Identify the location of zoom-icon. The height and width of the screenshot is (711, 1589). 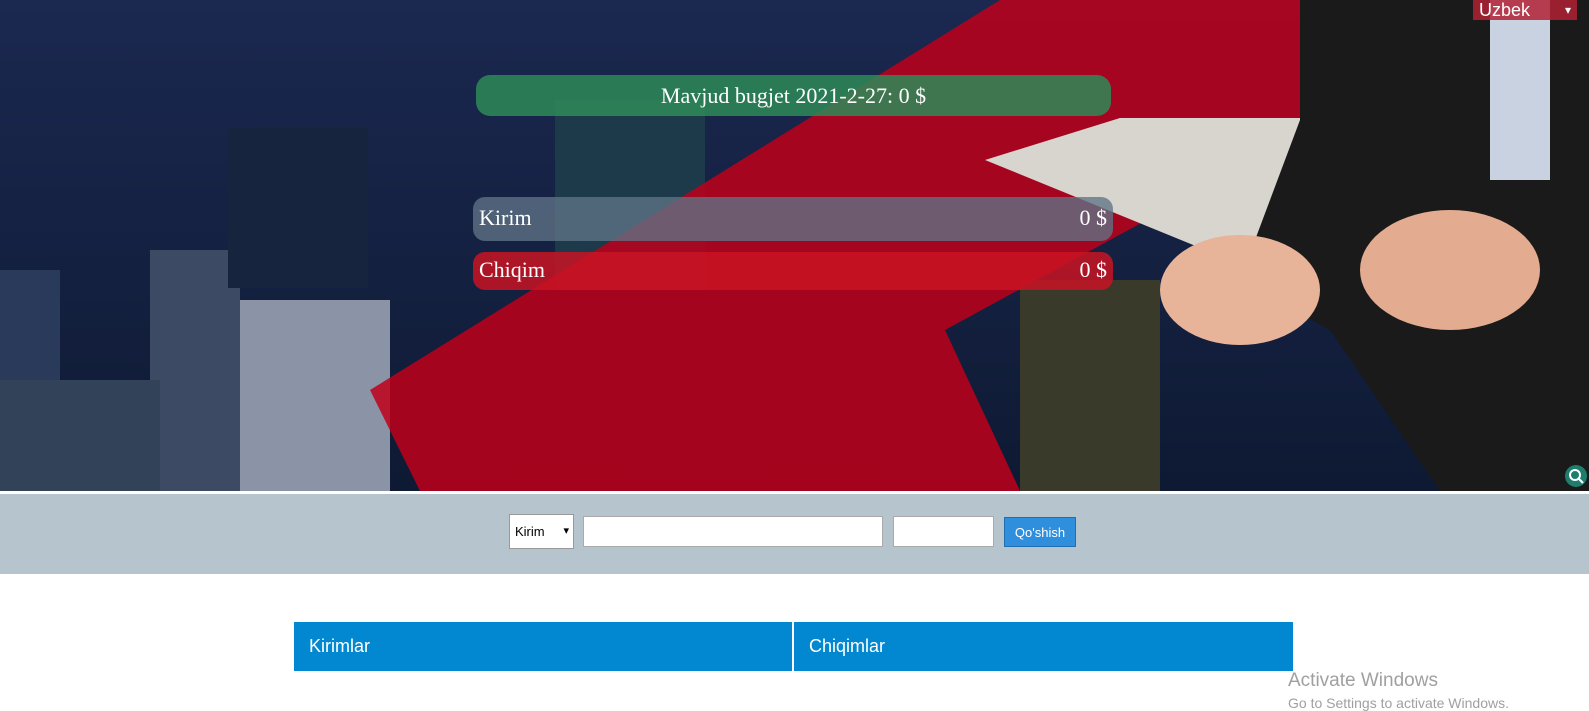
(1576, 476).